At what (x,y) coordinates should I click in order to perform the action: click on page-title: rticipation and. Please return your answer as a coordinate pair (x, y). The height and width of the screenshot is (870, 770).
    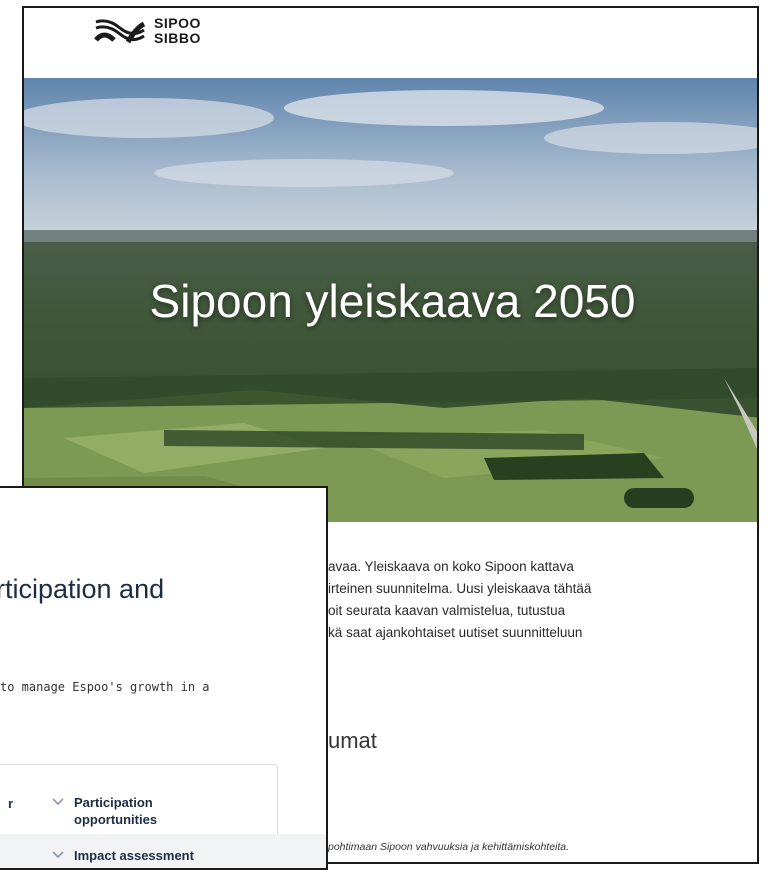
    Looking at the image, I should click on (82, 589).